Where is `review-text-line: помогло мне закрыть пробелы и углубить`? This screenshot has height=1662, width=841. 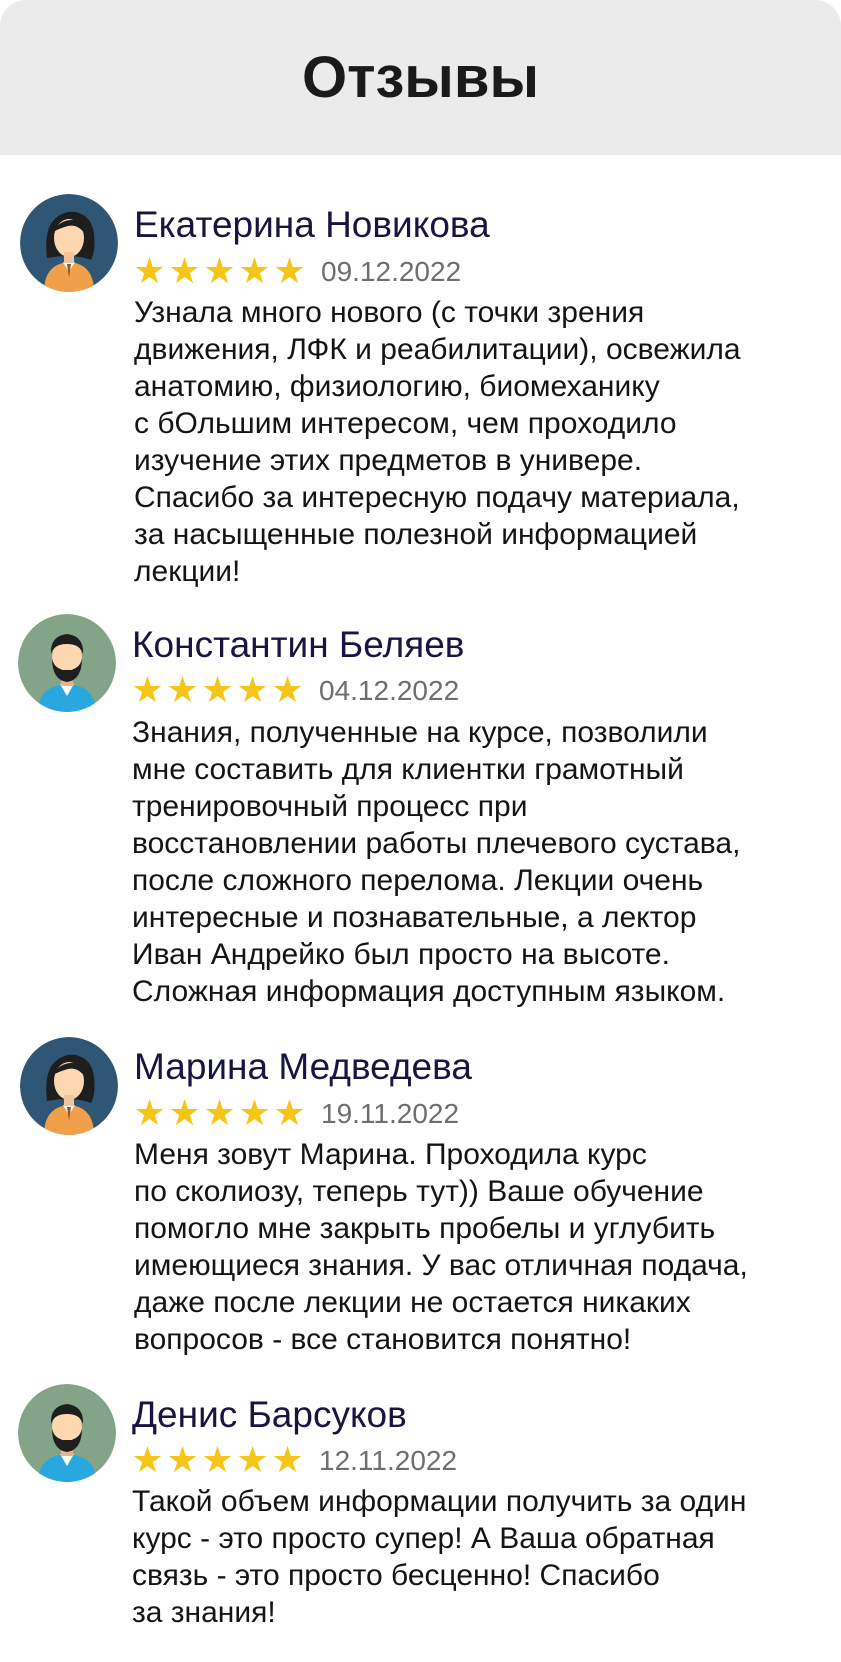 review-text-line: помогло мне закрыть пробелы и углубить is located at coordinates (425, 1228).